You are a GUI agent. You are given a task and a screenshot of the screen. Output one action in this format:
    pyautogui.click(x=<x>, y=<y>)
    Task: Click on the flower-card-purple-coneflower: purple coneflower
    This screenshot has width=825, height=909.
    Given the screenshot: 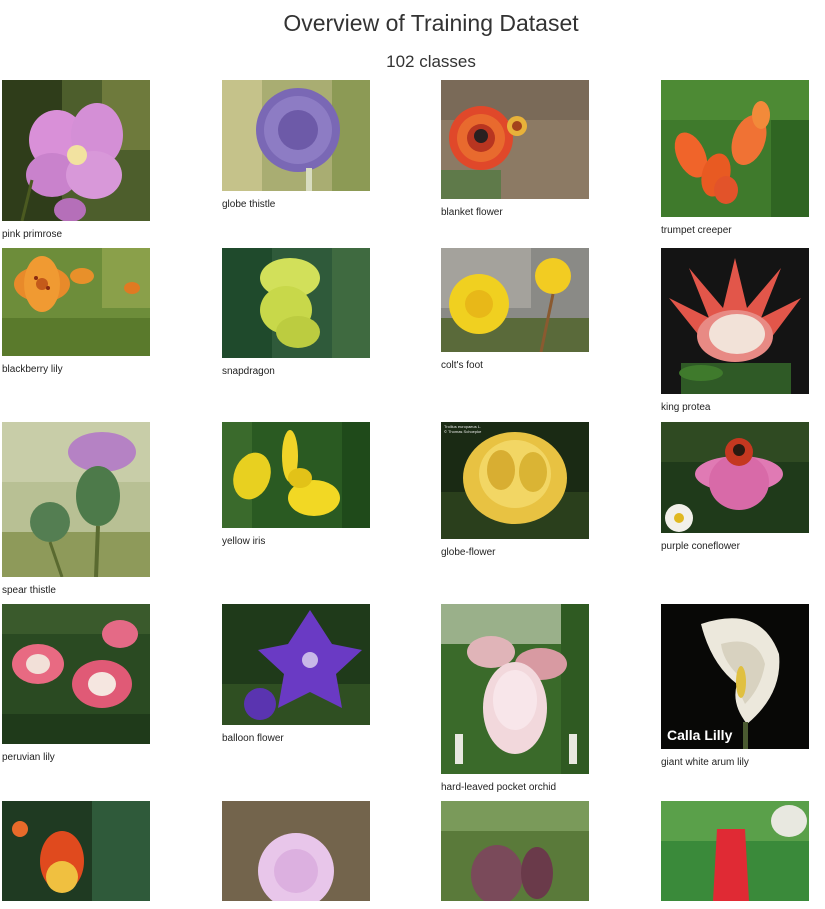 What is the action you would take?
    pyautogui.click(x=735, y=487)
    